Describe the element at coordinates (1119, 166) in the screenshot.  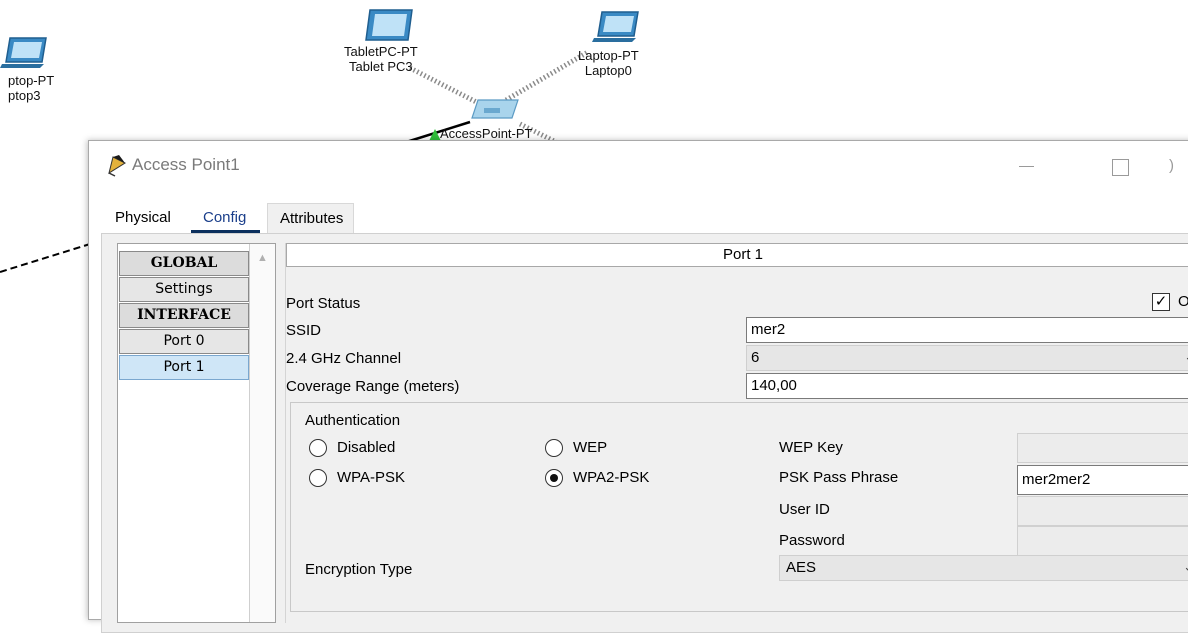
I see `maximize-button` at that location.